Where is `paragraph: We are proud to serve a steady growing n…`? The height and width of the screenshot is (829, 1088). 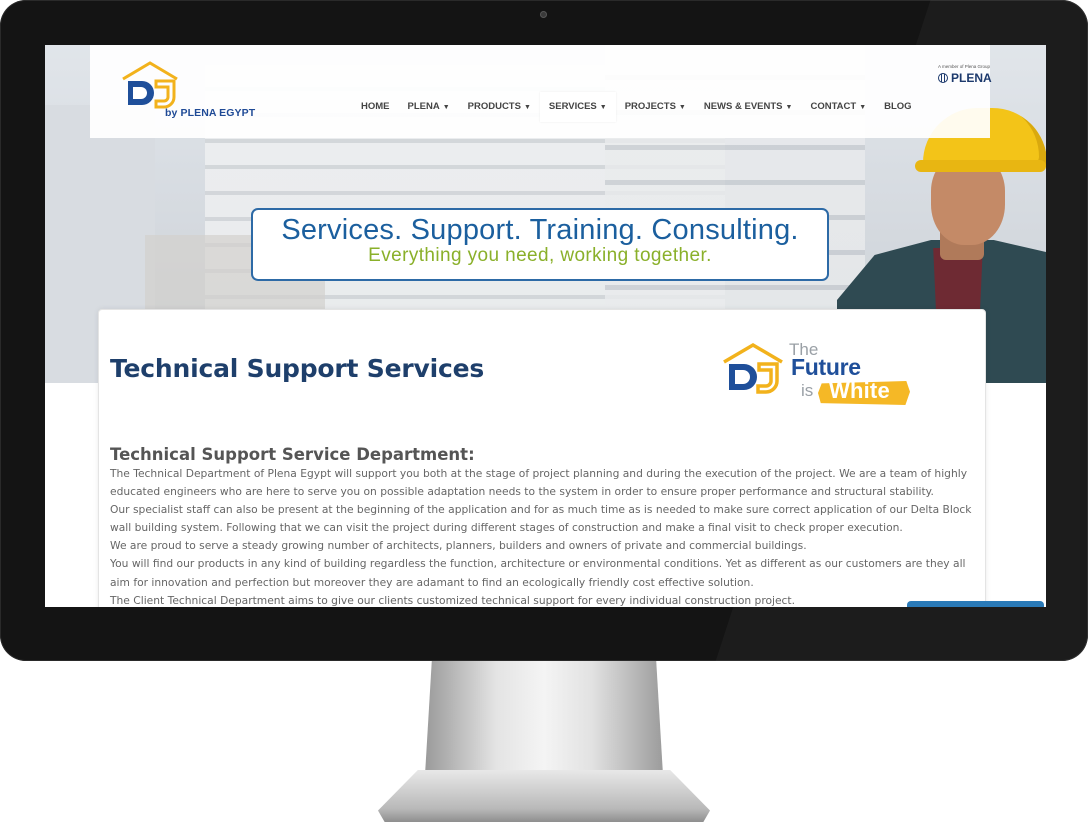 paragraph: We are proud to serve a steady growing n… is located at coordinates (458, 546).